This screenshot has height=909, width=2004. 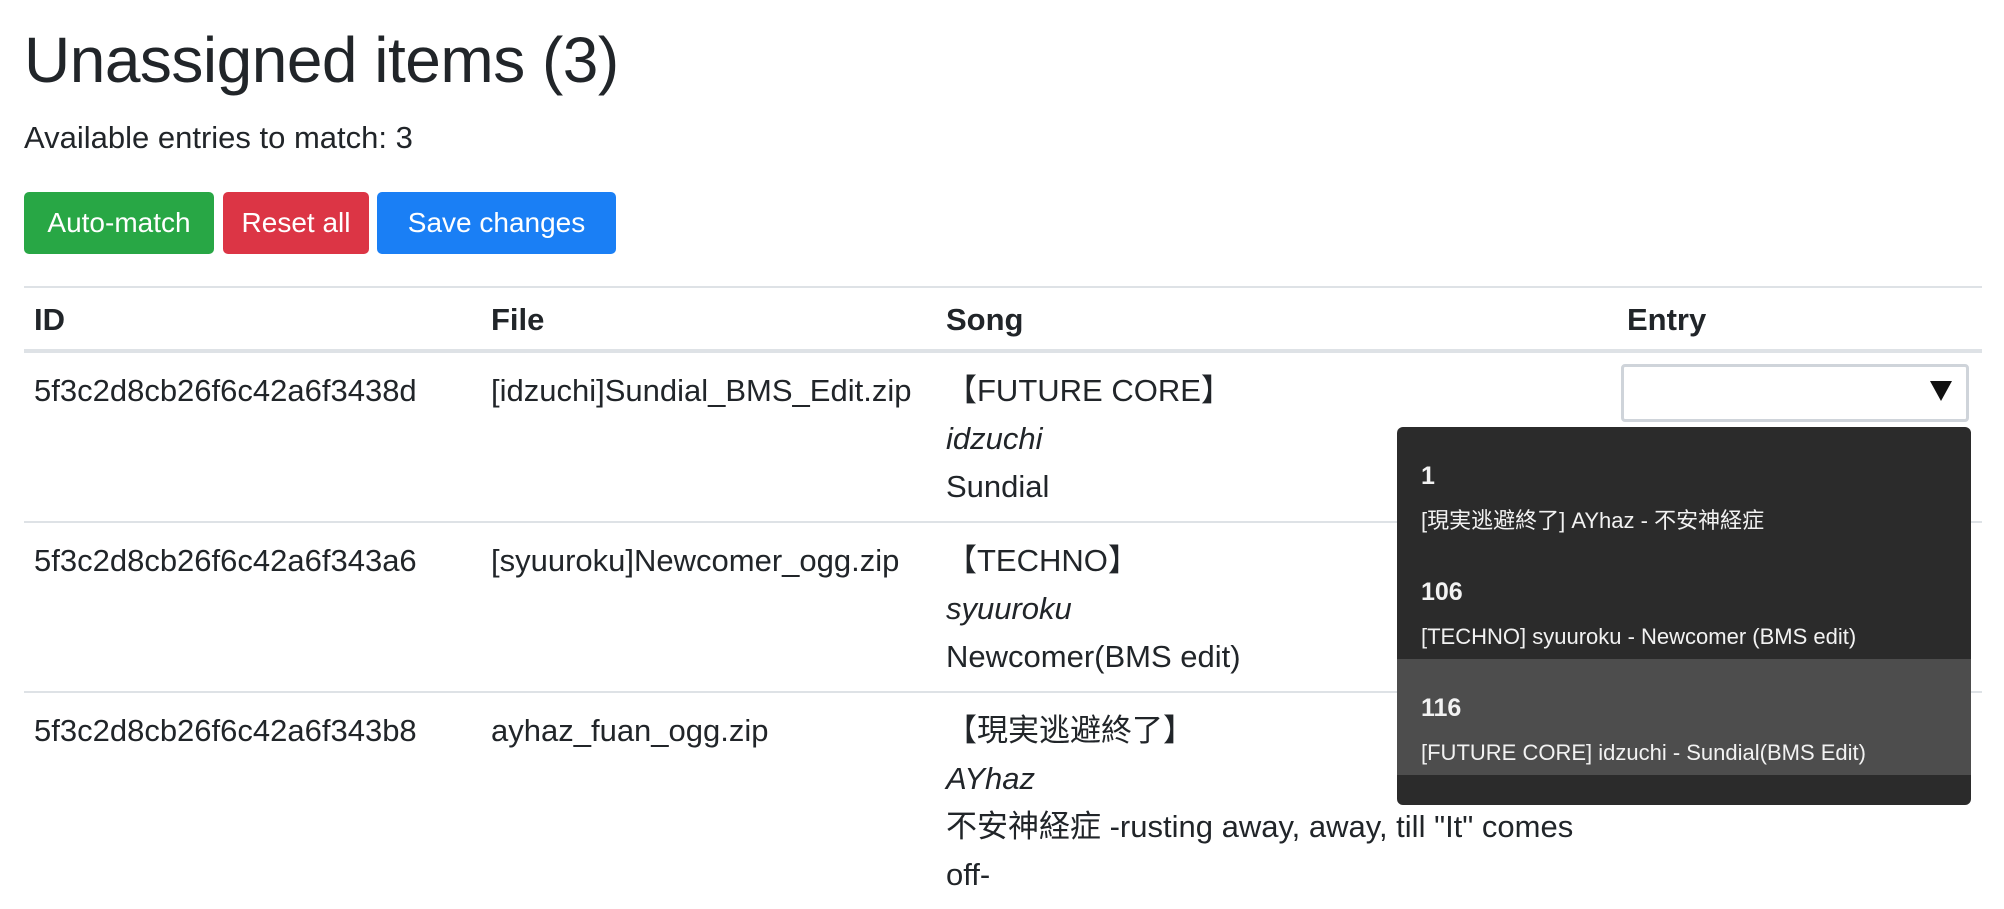 I want to click on entry-option-label: [現実逃避終了] AYhaz - 不安神経症, so click(x=1593, y=520).